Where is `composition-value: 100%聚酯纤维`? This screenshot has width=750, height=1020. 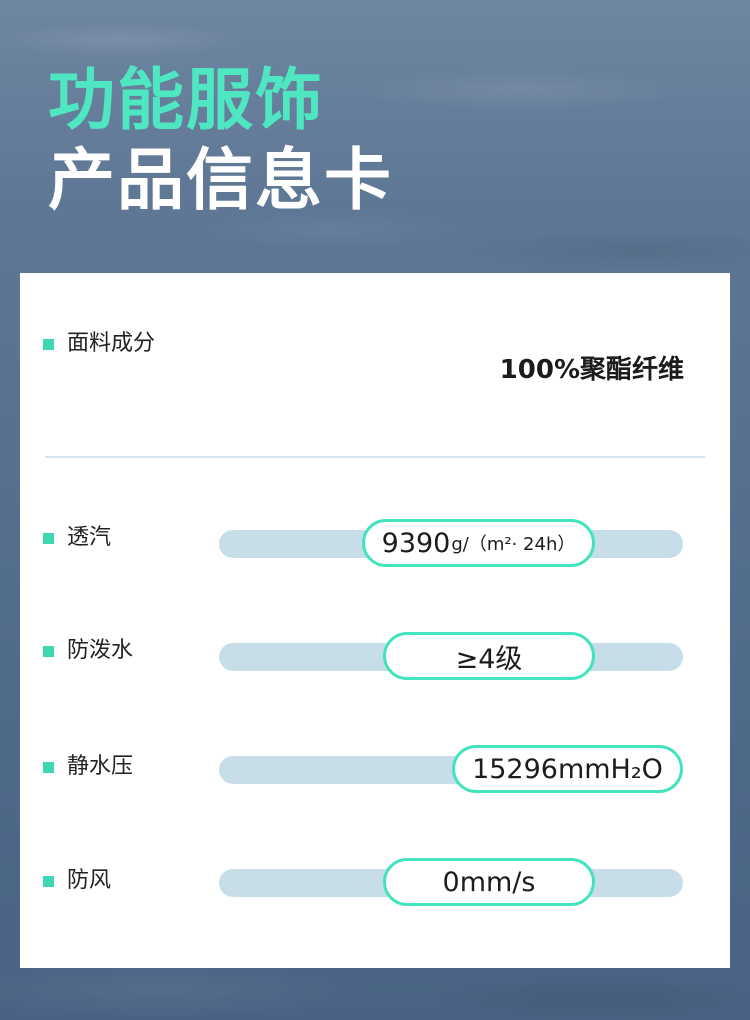 composition-value: 100%聚酯纤维 is located at coordinates (591, 370).